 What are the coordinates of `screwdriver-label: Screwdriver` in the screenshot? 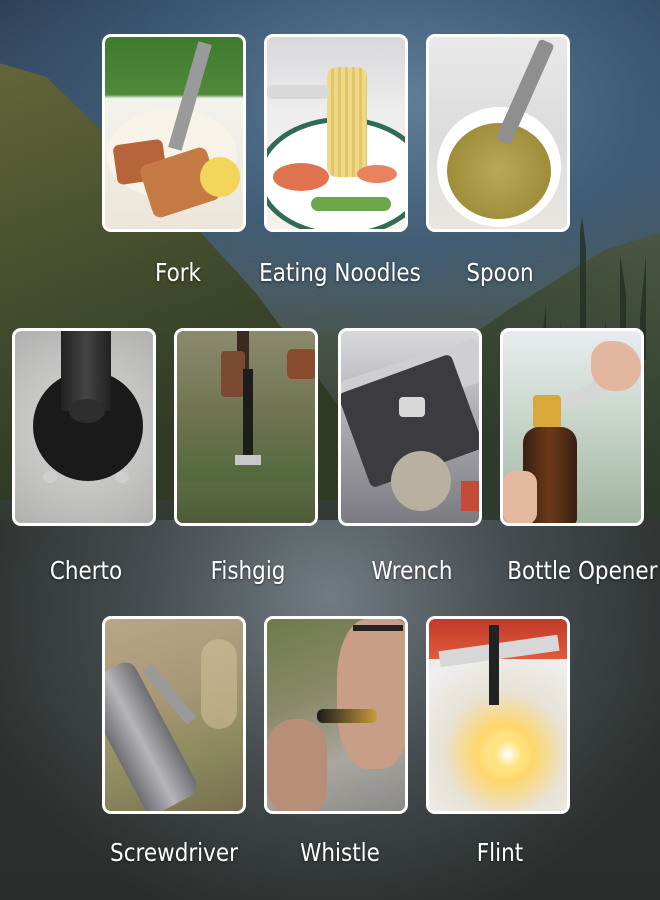 It's located at (174, 852).